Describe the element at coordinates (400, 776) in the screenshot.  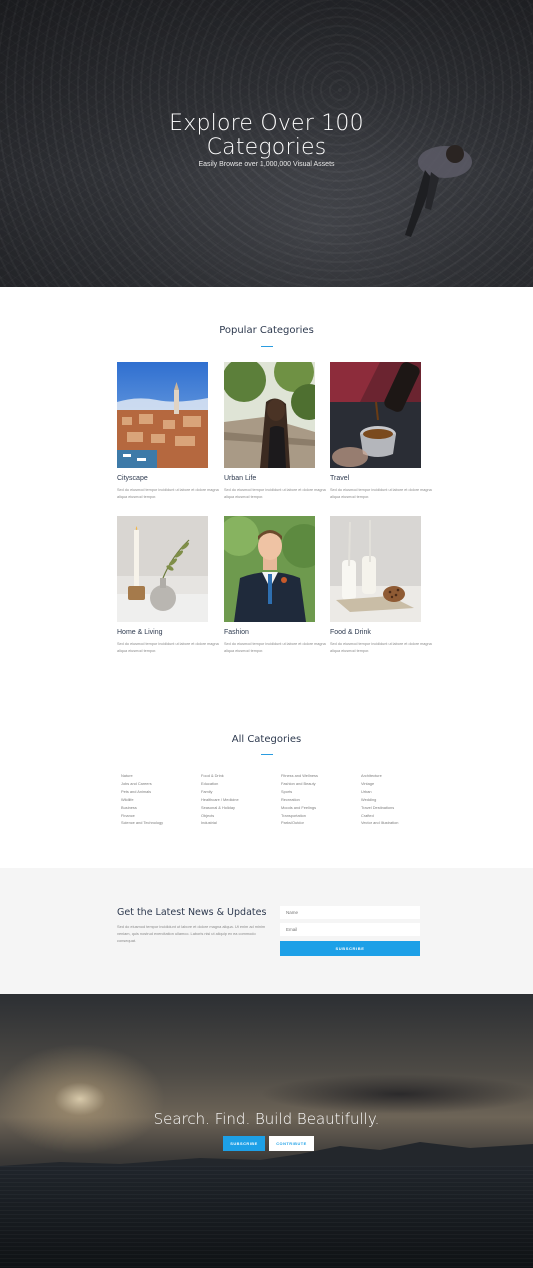
I see `category-link: Architecture` at that location.